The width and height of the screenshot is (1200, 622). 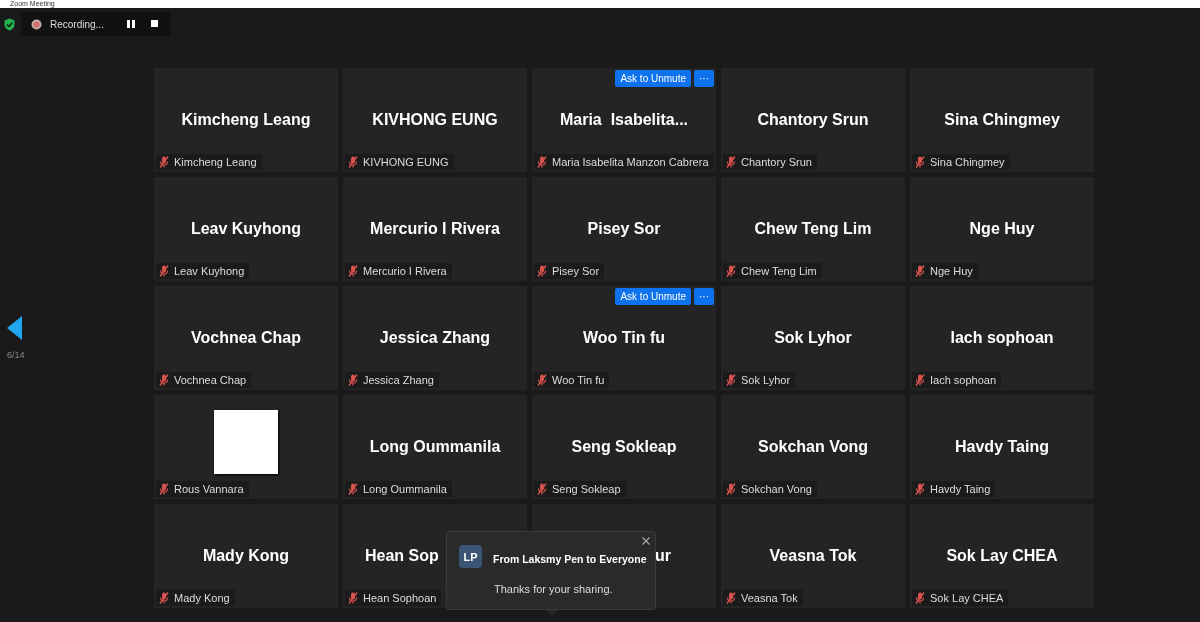 What do you see at coordinates (624, 447) in the screenshot?
I see `participant-name: Seng Sokleap` at bounding box center [624, 447].